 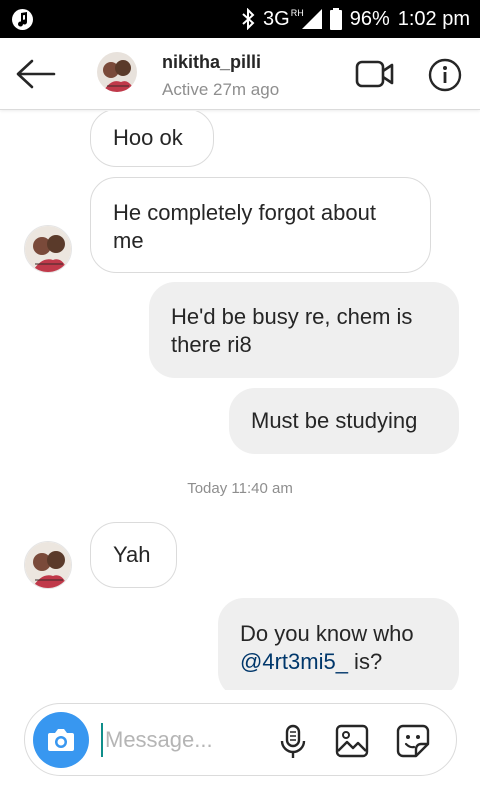 What do you see at coordinates (369, 18) in the screenshot?
I see `battery-percent: 96%` at bounding box center [369, 18].